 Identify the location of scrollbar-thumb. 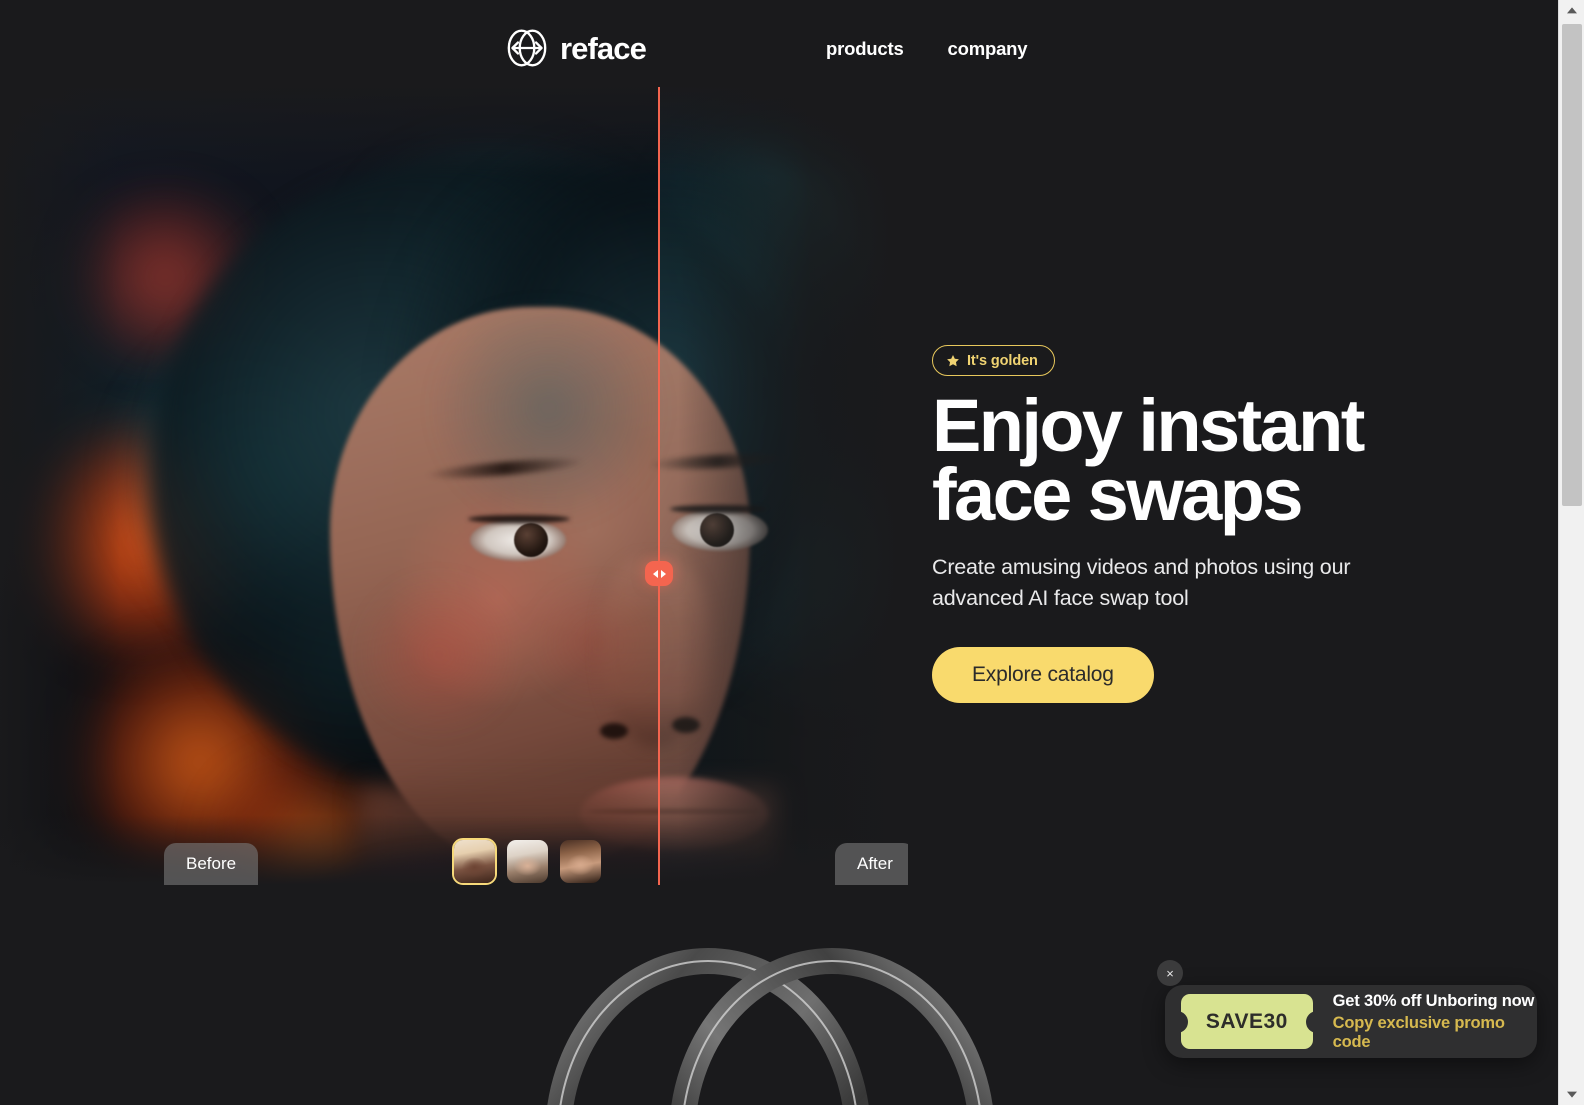
(1572, 265).